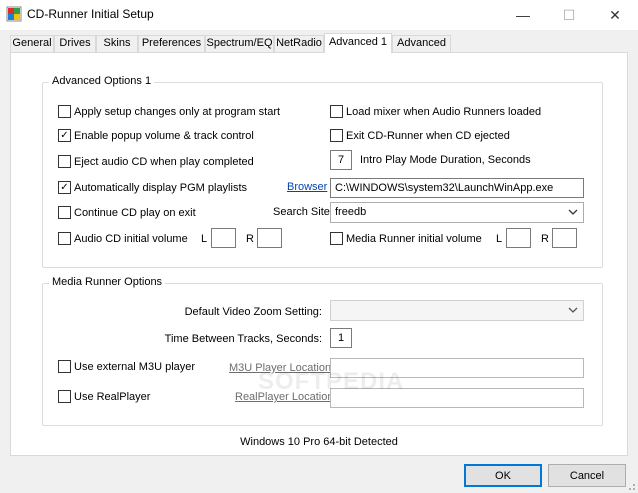  I want to click on continue-cd-on-exit-option: Continue CD play on exit, so click(127, 212).